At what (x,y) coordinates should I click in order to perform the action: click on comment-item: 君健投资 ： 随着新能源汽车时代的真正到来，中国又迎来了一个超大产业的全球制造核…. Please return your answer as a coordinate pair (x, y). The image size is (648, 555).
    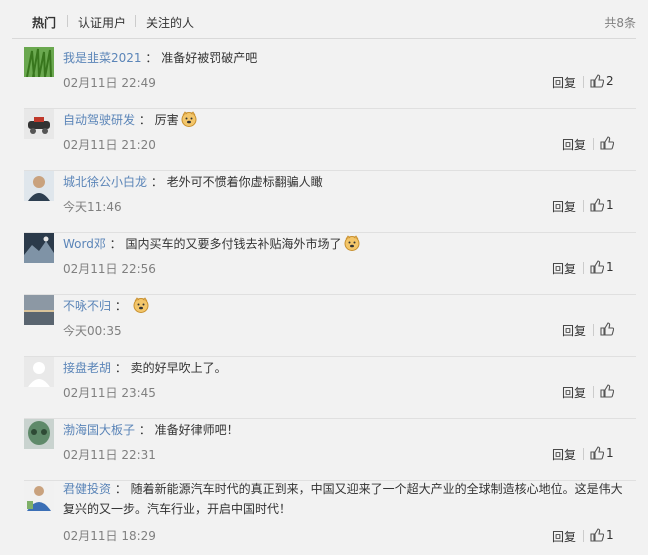
    Looking at the image, I should click on (324, 518).